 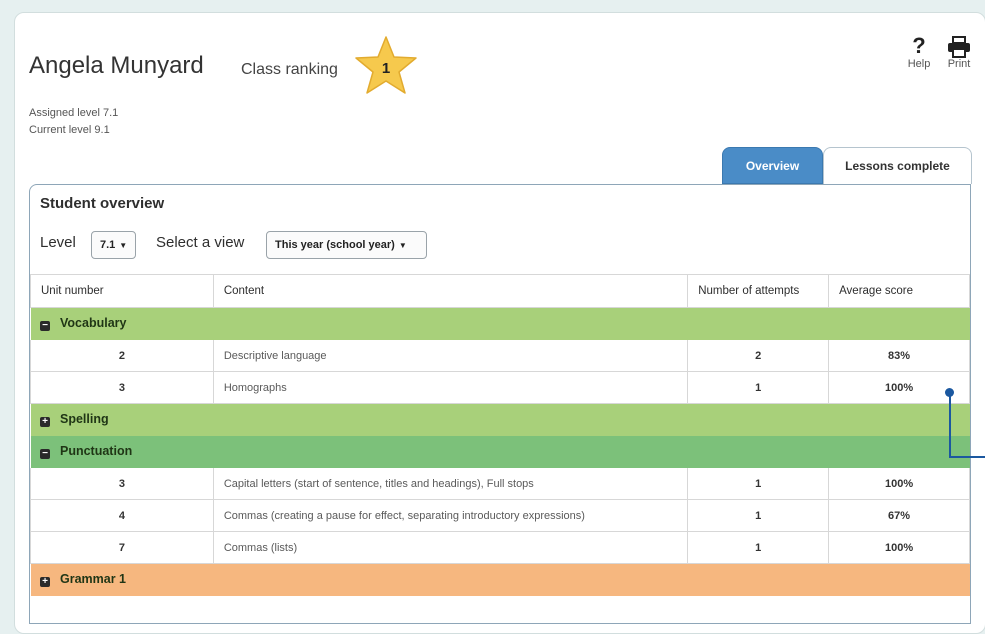 I want to click on category-name: Punctuation, so click(x=96, y=451).